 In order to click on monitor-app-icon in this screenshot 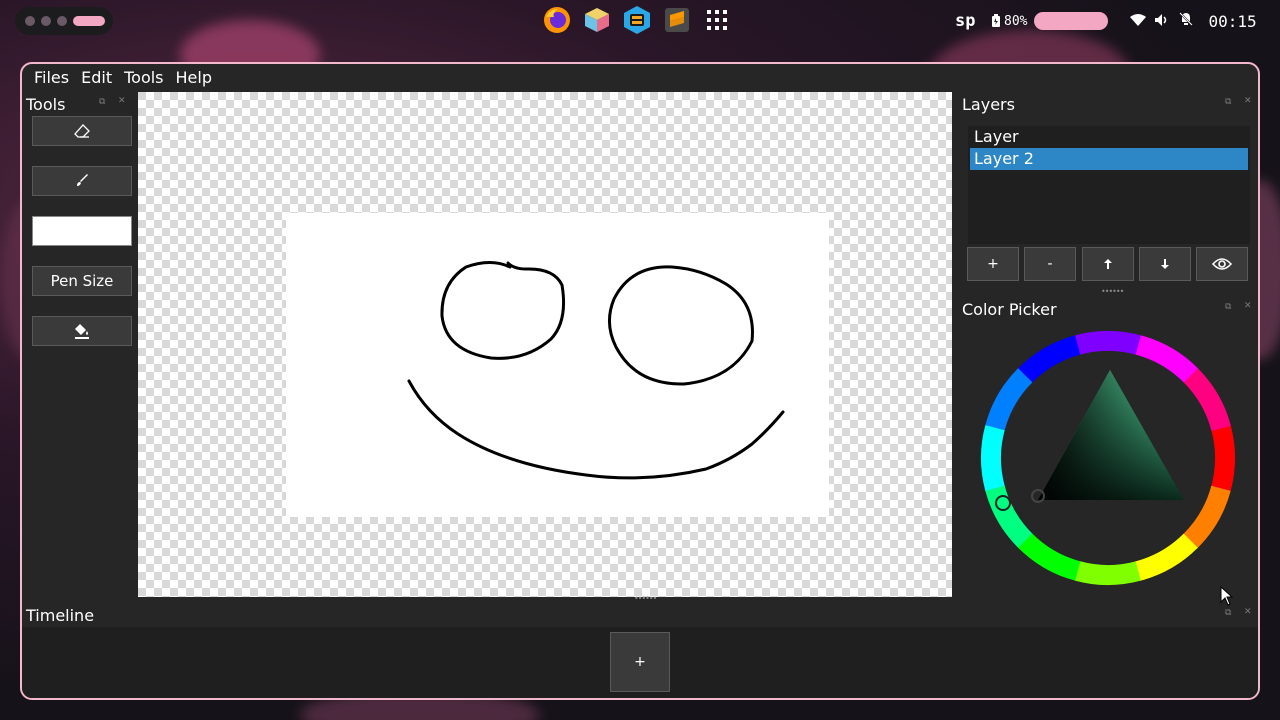, I will do `click(637, 20)`.